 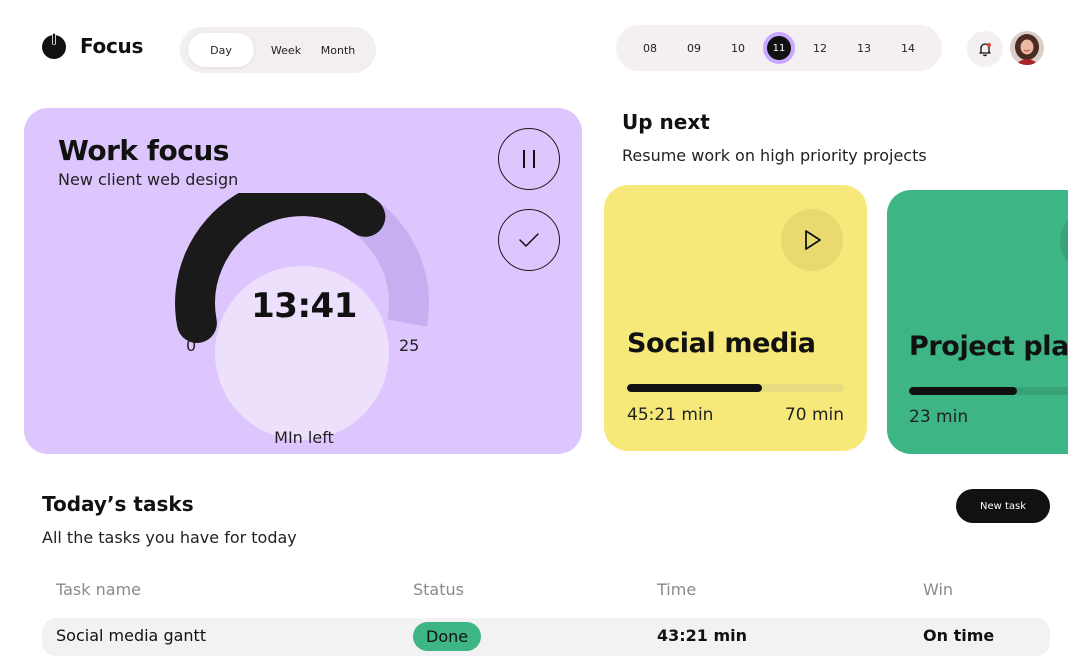 What do you see at coordinates (447, 636) in the screenshot?
I see `status-badge: Done` at bounding box center [447, 636].